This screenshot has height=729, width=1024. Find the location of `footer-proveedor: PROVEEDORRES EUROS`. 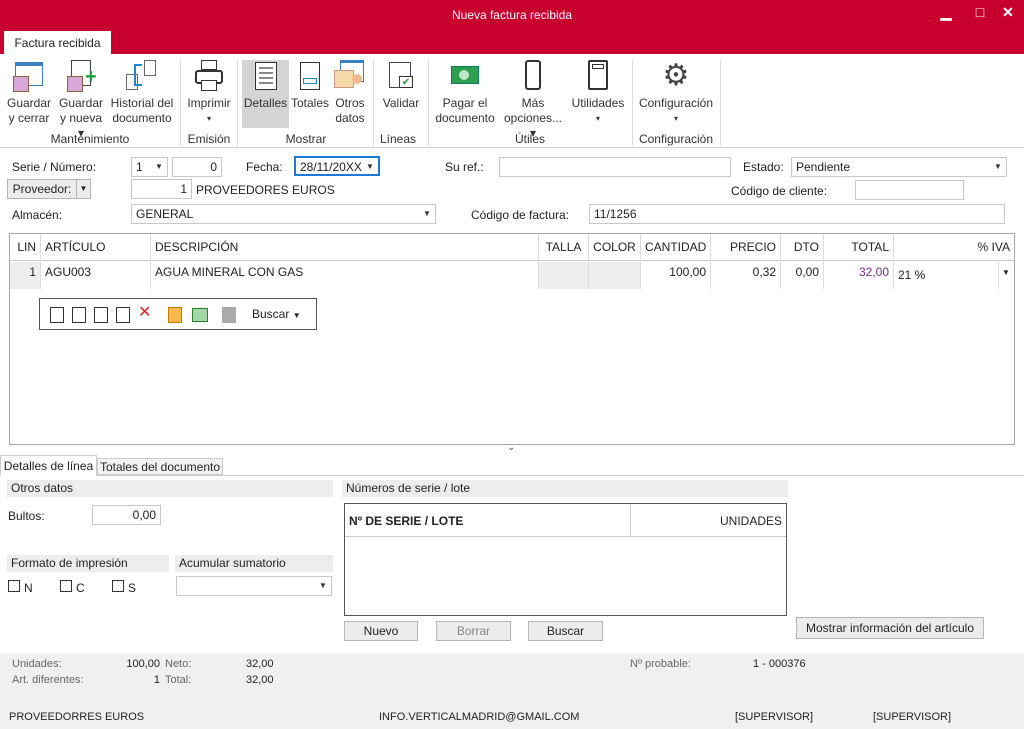

footer-proveedor: PROVEEDORRES EUROS is located at coordinates (77, 717).